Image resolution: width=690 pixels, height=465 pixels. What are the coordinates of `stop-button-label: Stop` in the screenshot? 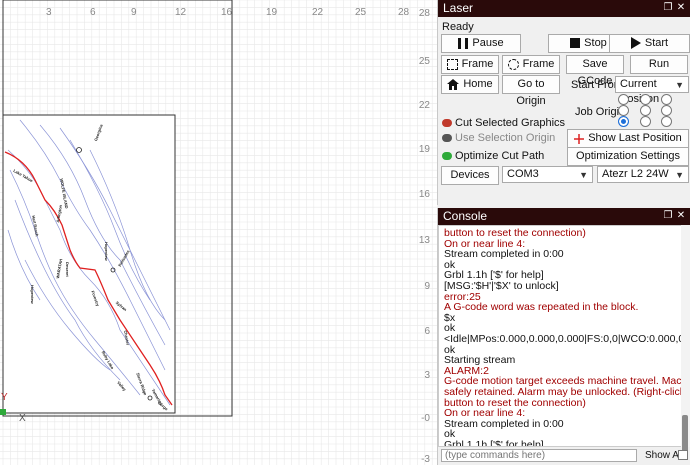 It's located at (595, 43).